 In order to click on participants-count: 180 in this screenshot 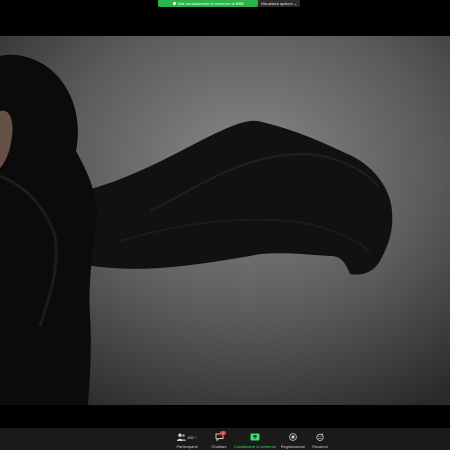, I will do `click(190, 437)`.